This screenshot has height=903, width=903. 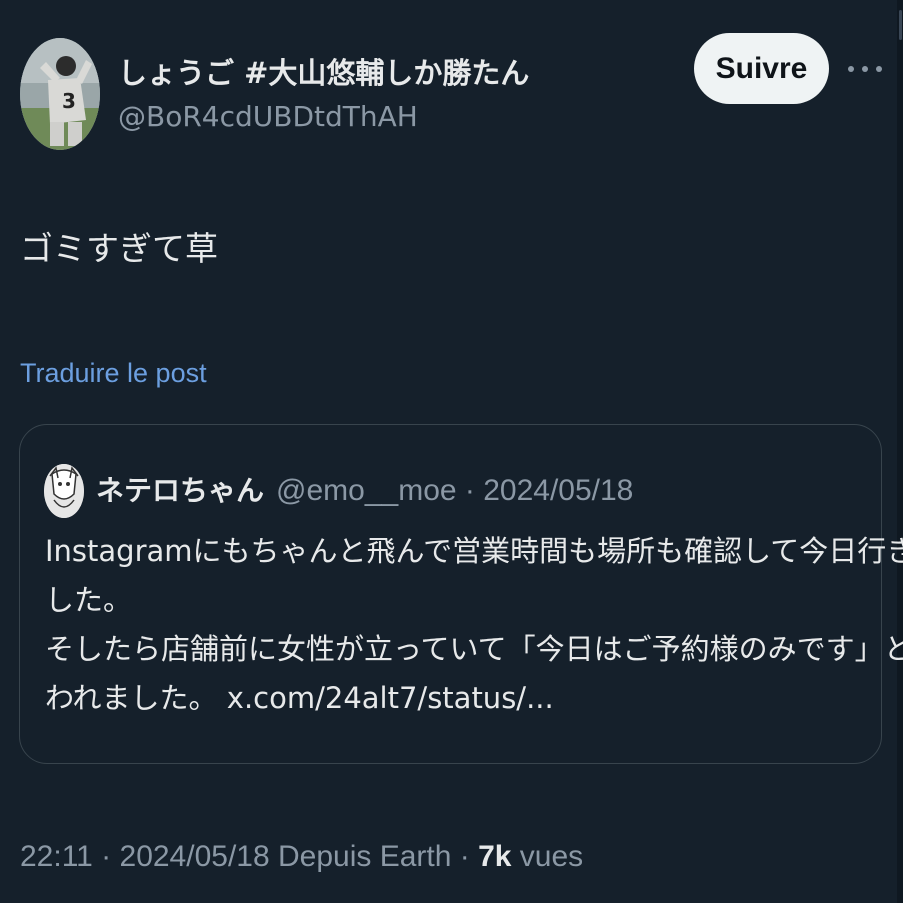 I want to click on author-avatar: 3, so click(x=60, y=94).